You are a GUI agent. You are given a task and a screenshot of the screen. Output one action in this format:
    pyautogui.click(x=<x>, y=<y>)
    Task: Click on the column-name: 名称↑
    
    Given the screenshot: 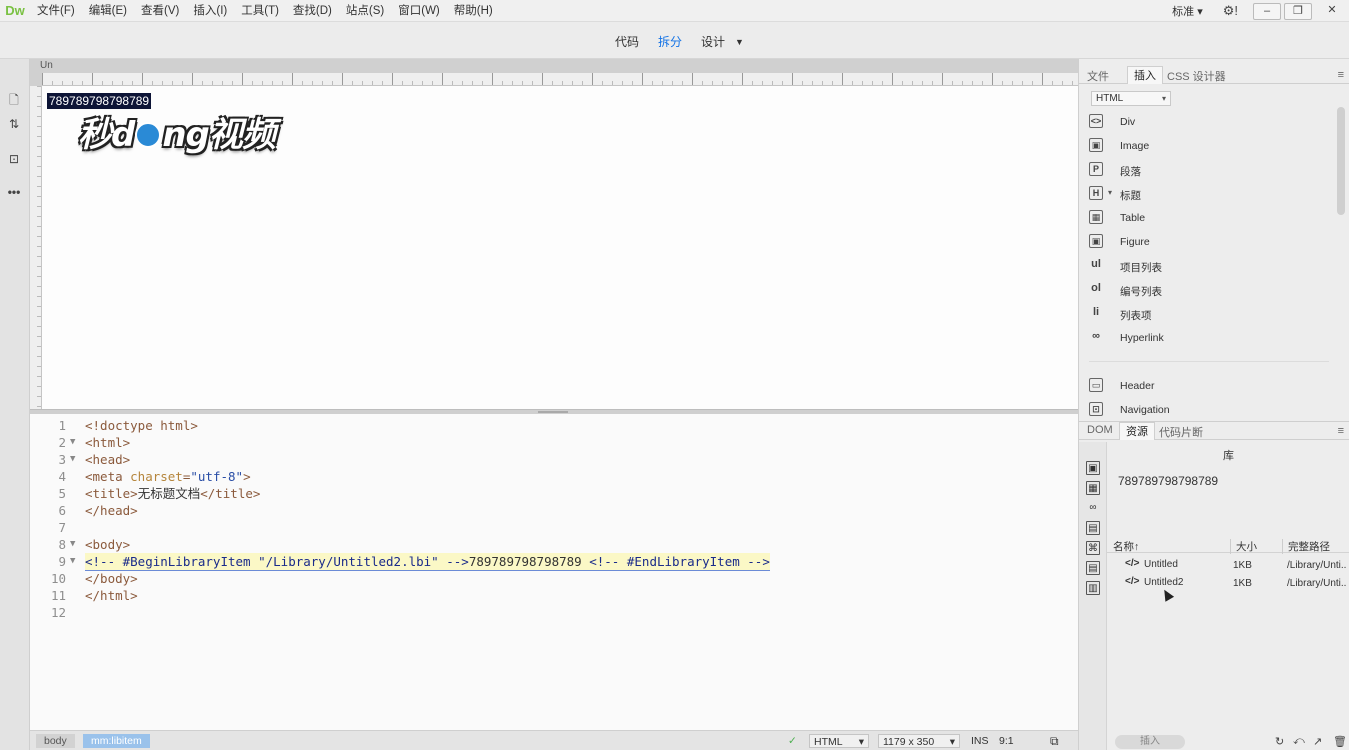 What is the action you would take?
    pyautogui.click(x=1126, y=546)
    